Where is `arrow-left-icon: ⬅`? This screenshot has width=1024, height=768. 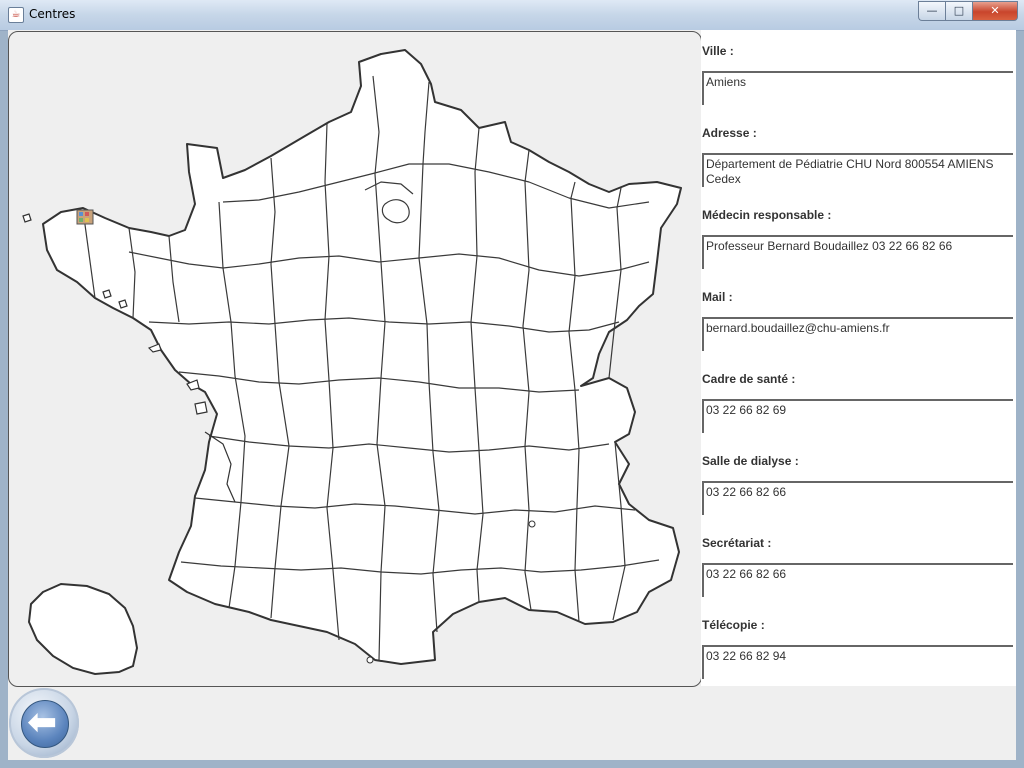
arrow-left-icon: ⬅ is located at coordinates (45, 724).